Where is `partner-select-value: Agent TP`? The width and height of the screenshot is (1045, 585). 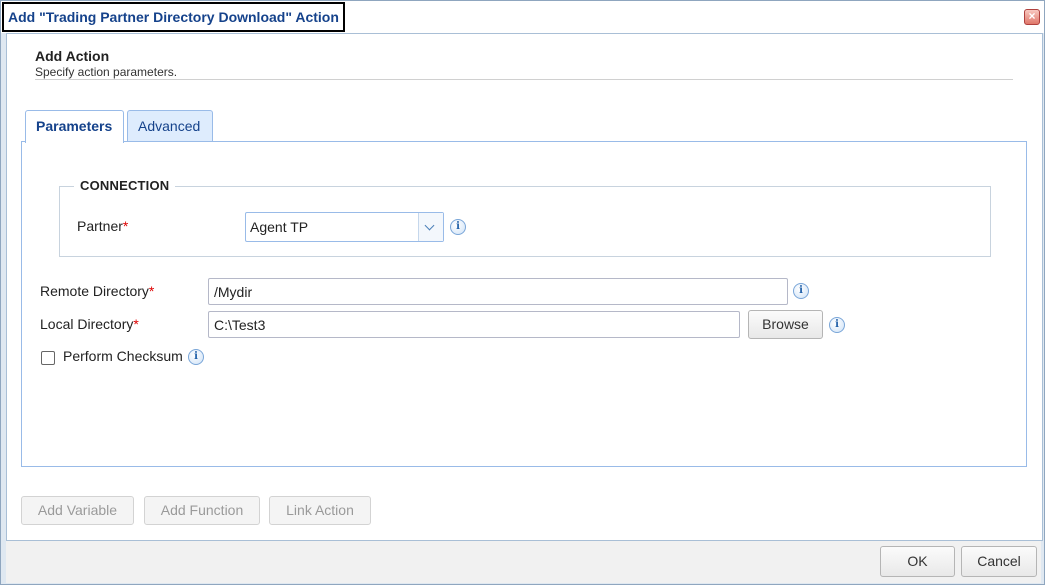
partner-select-value: Agent TP is located at coordinates (279, 227).